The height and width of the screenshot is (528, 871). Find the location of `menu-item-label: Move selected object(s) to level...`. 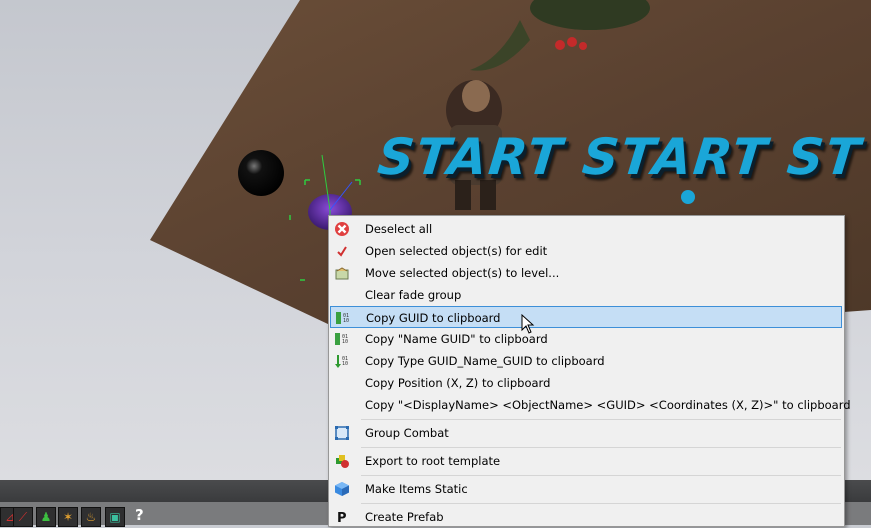

menu-item-label: Move selected object(s) to level... is located at coordinates (462, 273).